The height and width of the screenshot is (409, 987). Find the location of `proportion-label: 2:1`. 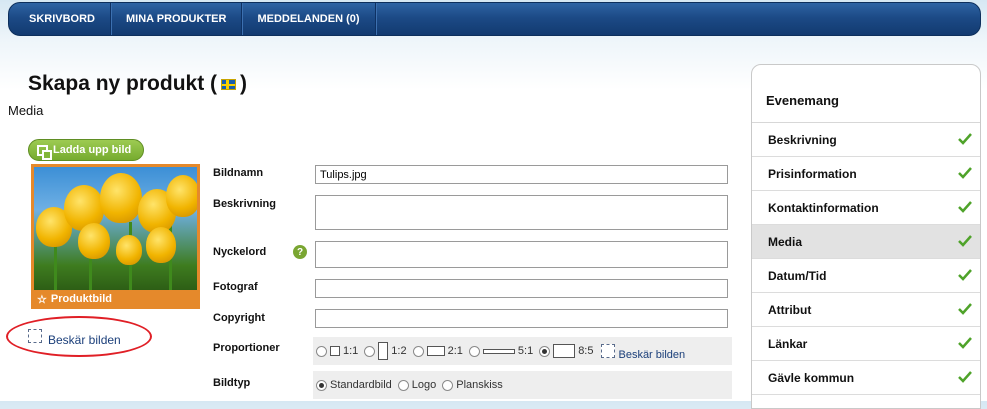

proportion-label: 2:1 is located at coordinates (455, 351).